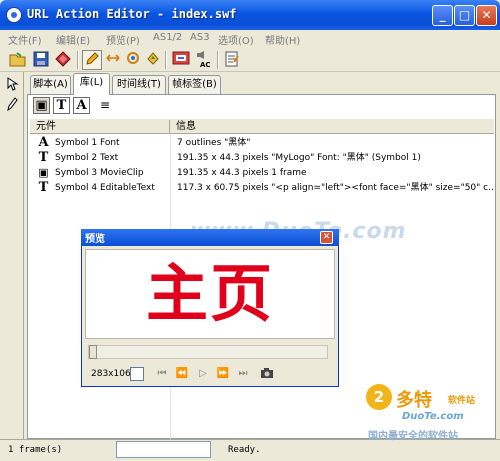 The width and height of the screenshot is (500, 461). What do you see at coordinates (167, 37) in the screenshot?
I see `menu-as12: AS1/2` at bounding box center [167, 37].